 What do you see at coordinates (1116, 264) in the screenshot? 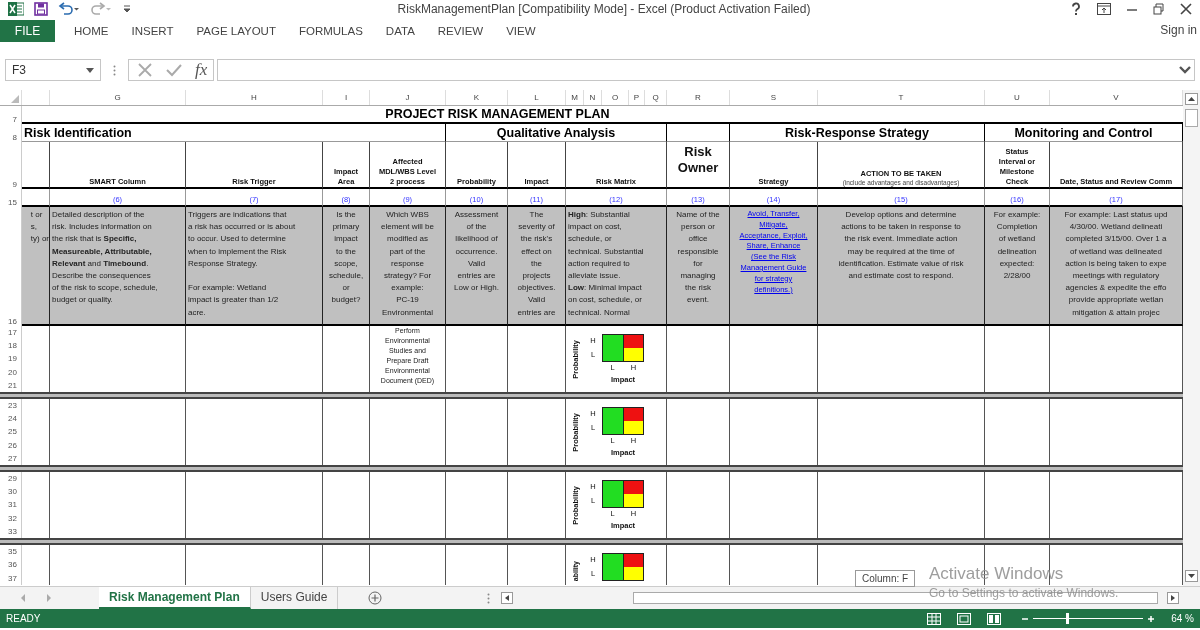
I see `description-text: For example: Last status upd 4/30/00. Wetland delineati completed 3/15/00. Over 1 a of wetland was delineated action is being taken to expe meetings with regulatory agencies & expedite the effo provide appropriate wetlan mitigation & attain projec` at bounding box center [1116, 264].